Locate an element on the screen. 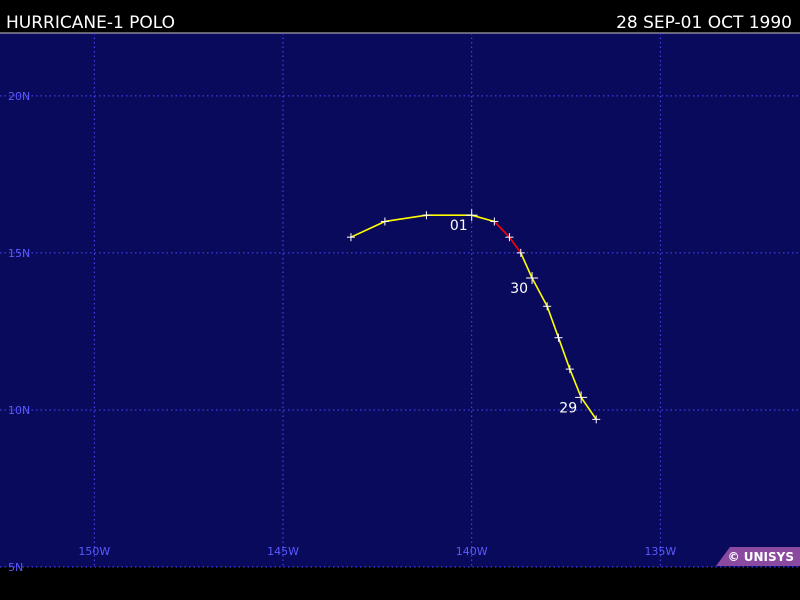  lat-label-20n: 20N is located at coordinates (19, 96).